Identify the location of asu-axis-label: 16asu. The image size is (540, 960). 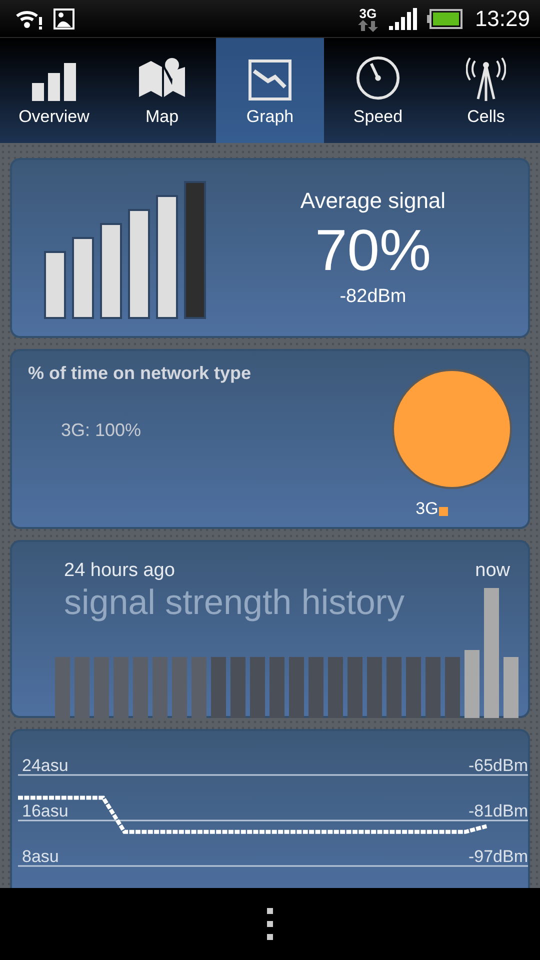
(45, 811).